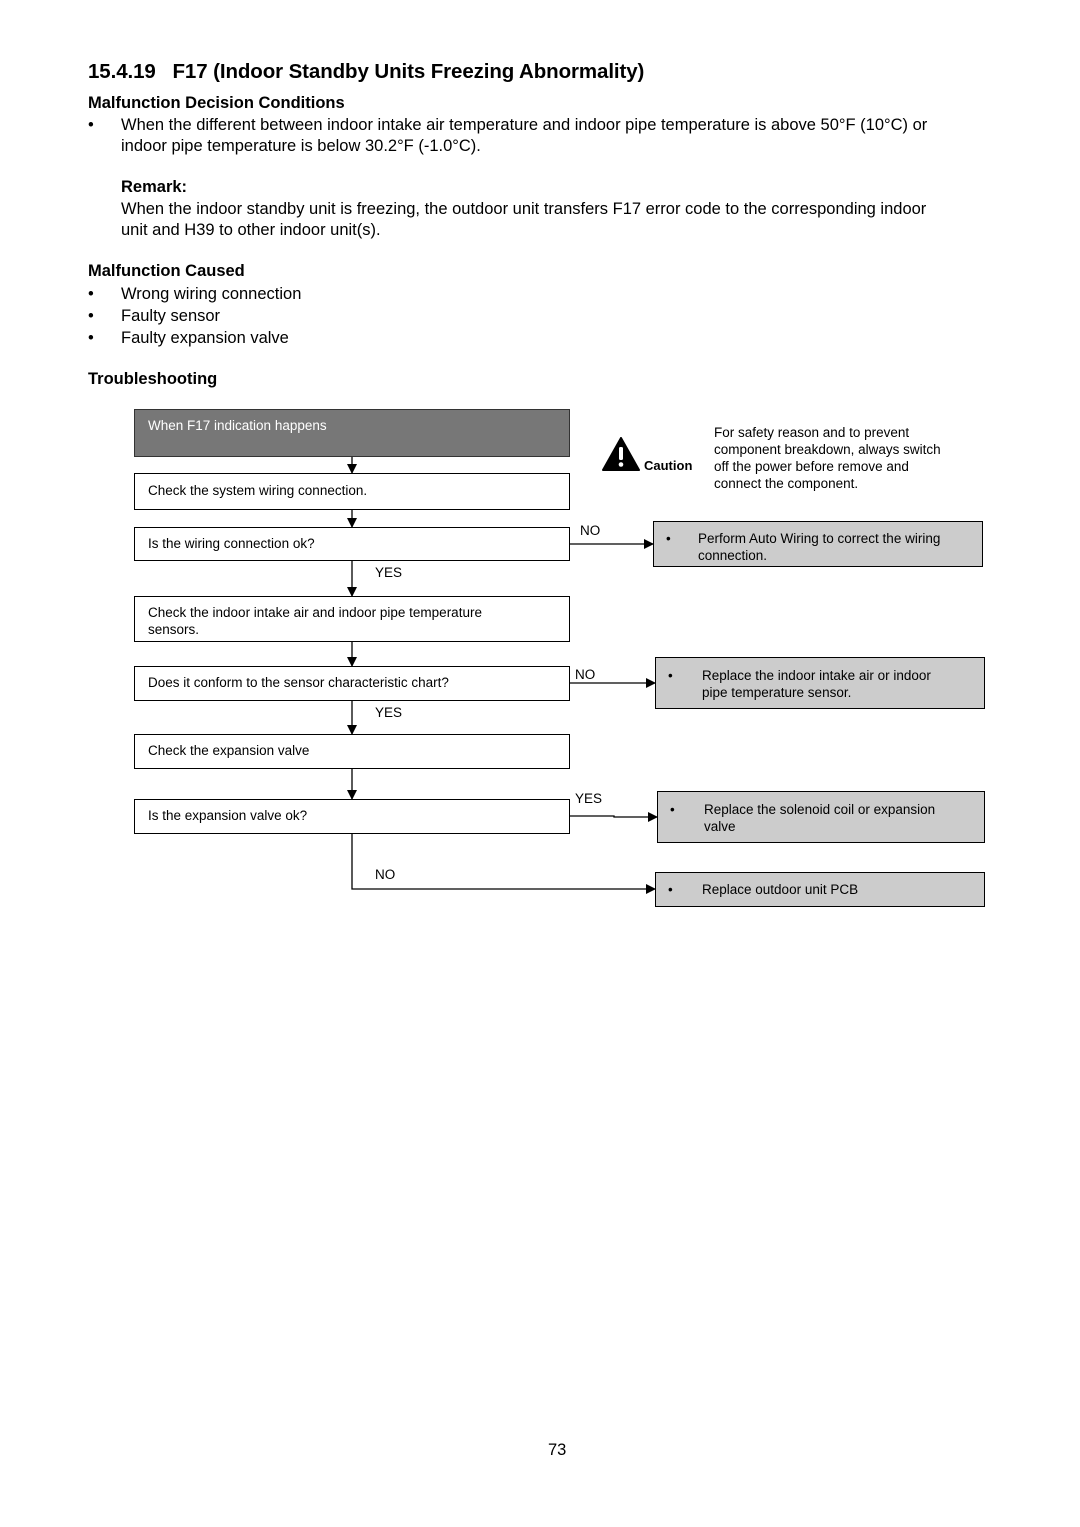 Image resolution: width=1080 pixels, height=1527 pixels. I want to click on page-number: 73, so click(557, 1450).